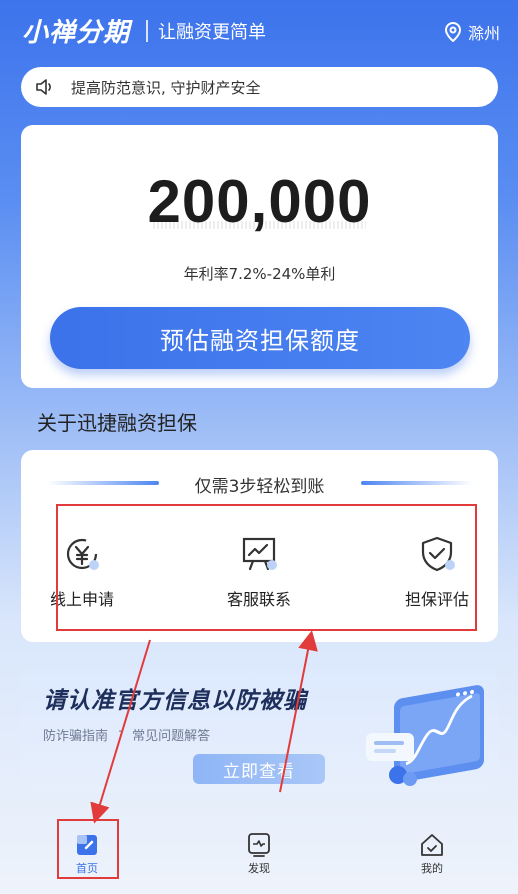 The image size is (518, 894). I want to click on annotation-arrows, so click(204, 727).